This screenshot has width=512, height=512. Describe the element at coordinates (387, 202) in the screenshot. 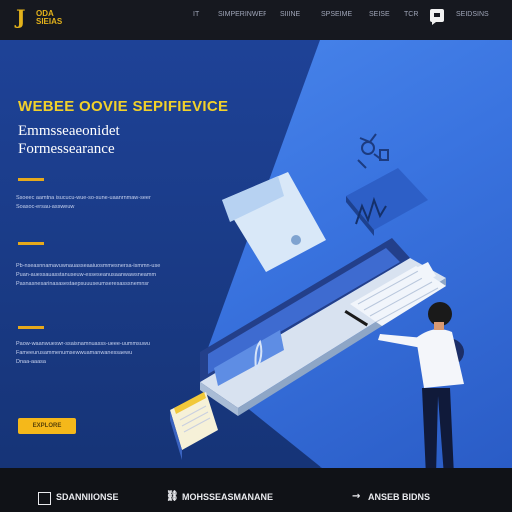

I see `monitor-panel` at that location.